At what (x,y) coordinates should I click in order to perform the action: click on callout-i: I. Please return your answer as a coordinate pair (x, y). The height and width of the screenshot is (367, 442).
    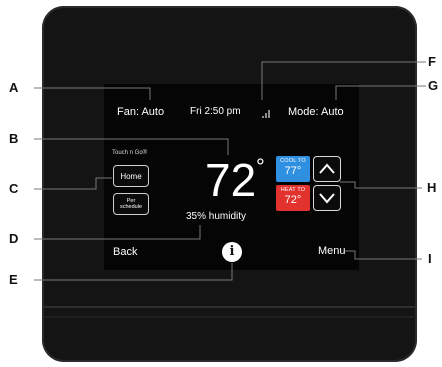
    Looking at the image, I should click on (430, 258).